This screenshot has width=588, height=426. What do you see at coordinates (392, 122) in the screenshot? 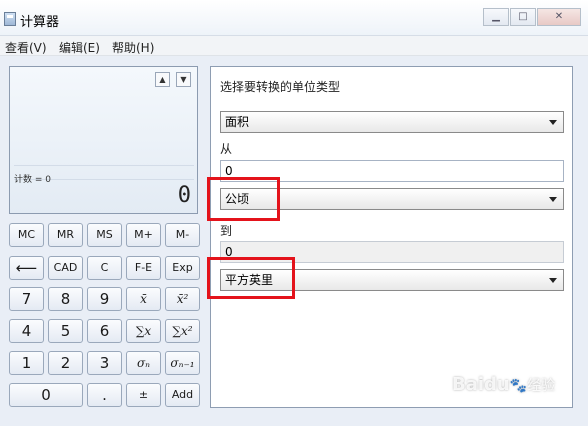
I see `unit-type-select: 面积` at bounding box center [392, 122].